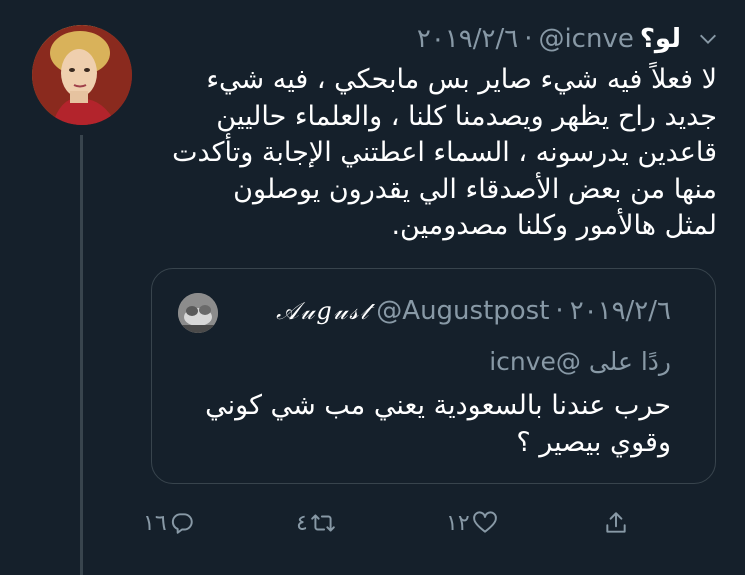 The image size is (745, 575). I want to click on reply-icon, so click(182, 523).